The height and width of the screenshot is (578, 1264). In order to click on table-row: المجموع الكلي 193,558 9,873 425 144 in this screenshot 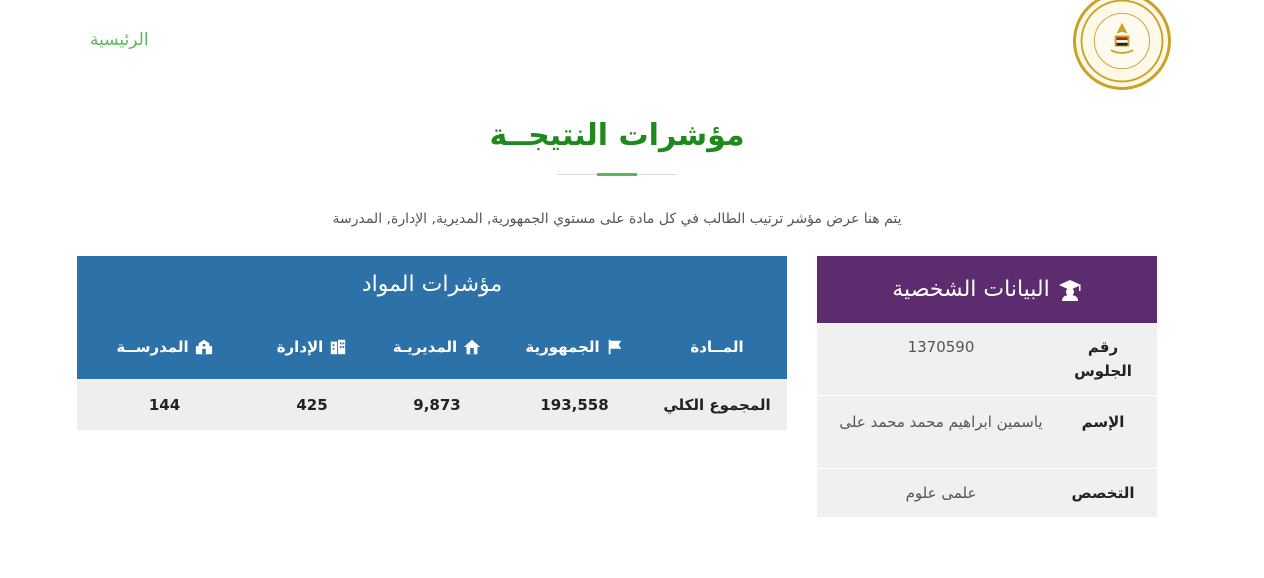, I will do `click(432, 404)`.